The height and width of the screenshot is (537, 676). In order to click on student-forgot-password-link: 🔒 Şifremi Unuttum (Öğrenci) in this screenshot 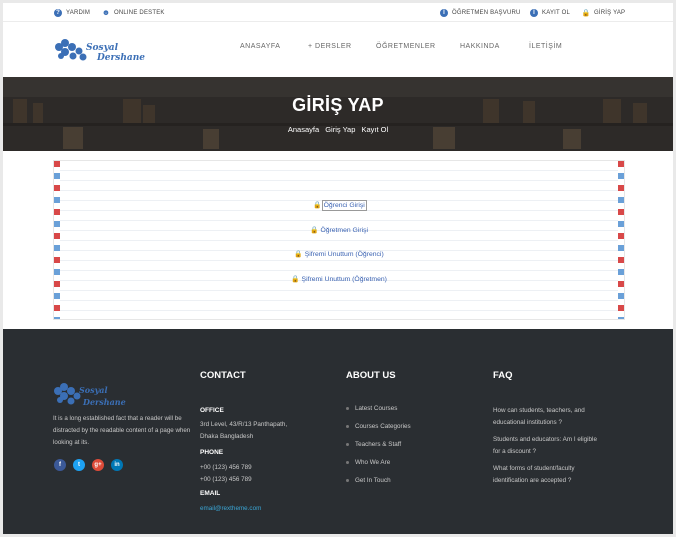, I will do `click(339, 254)`.